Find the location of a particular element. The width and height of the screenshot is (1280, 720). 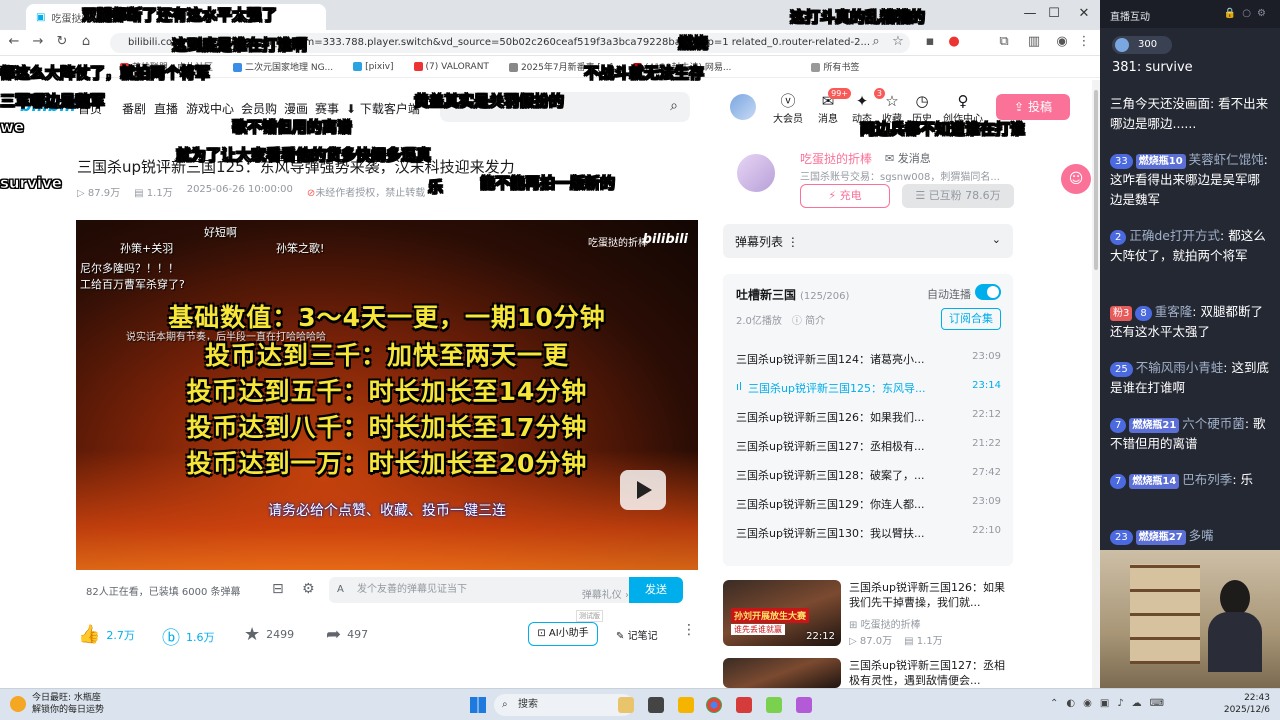

playlist-item: 三国杀up锐评新三国129：你连人都... 23:09 is located at coordinates (868, 504).